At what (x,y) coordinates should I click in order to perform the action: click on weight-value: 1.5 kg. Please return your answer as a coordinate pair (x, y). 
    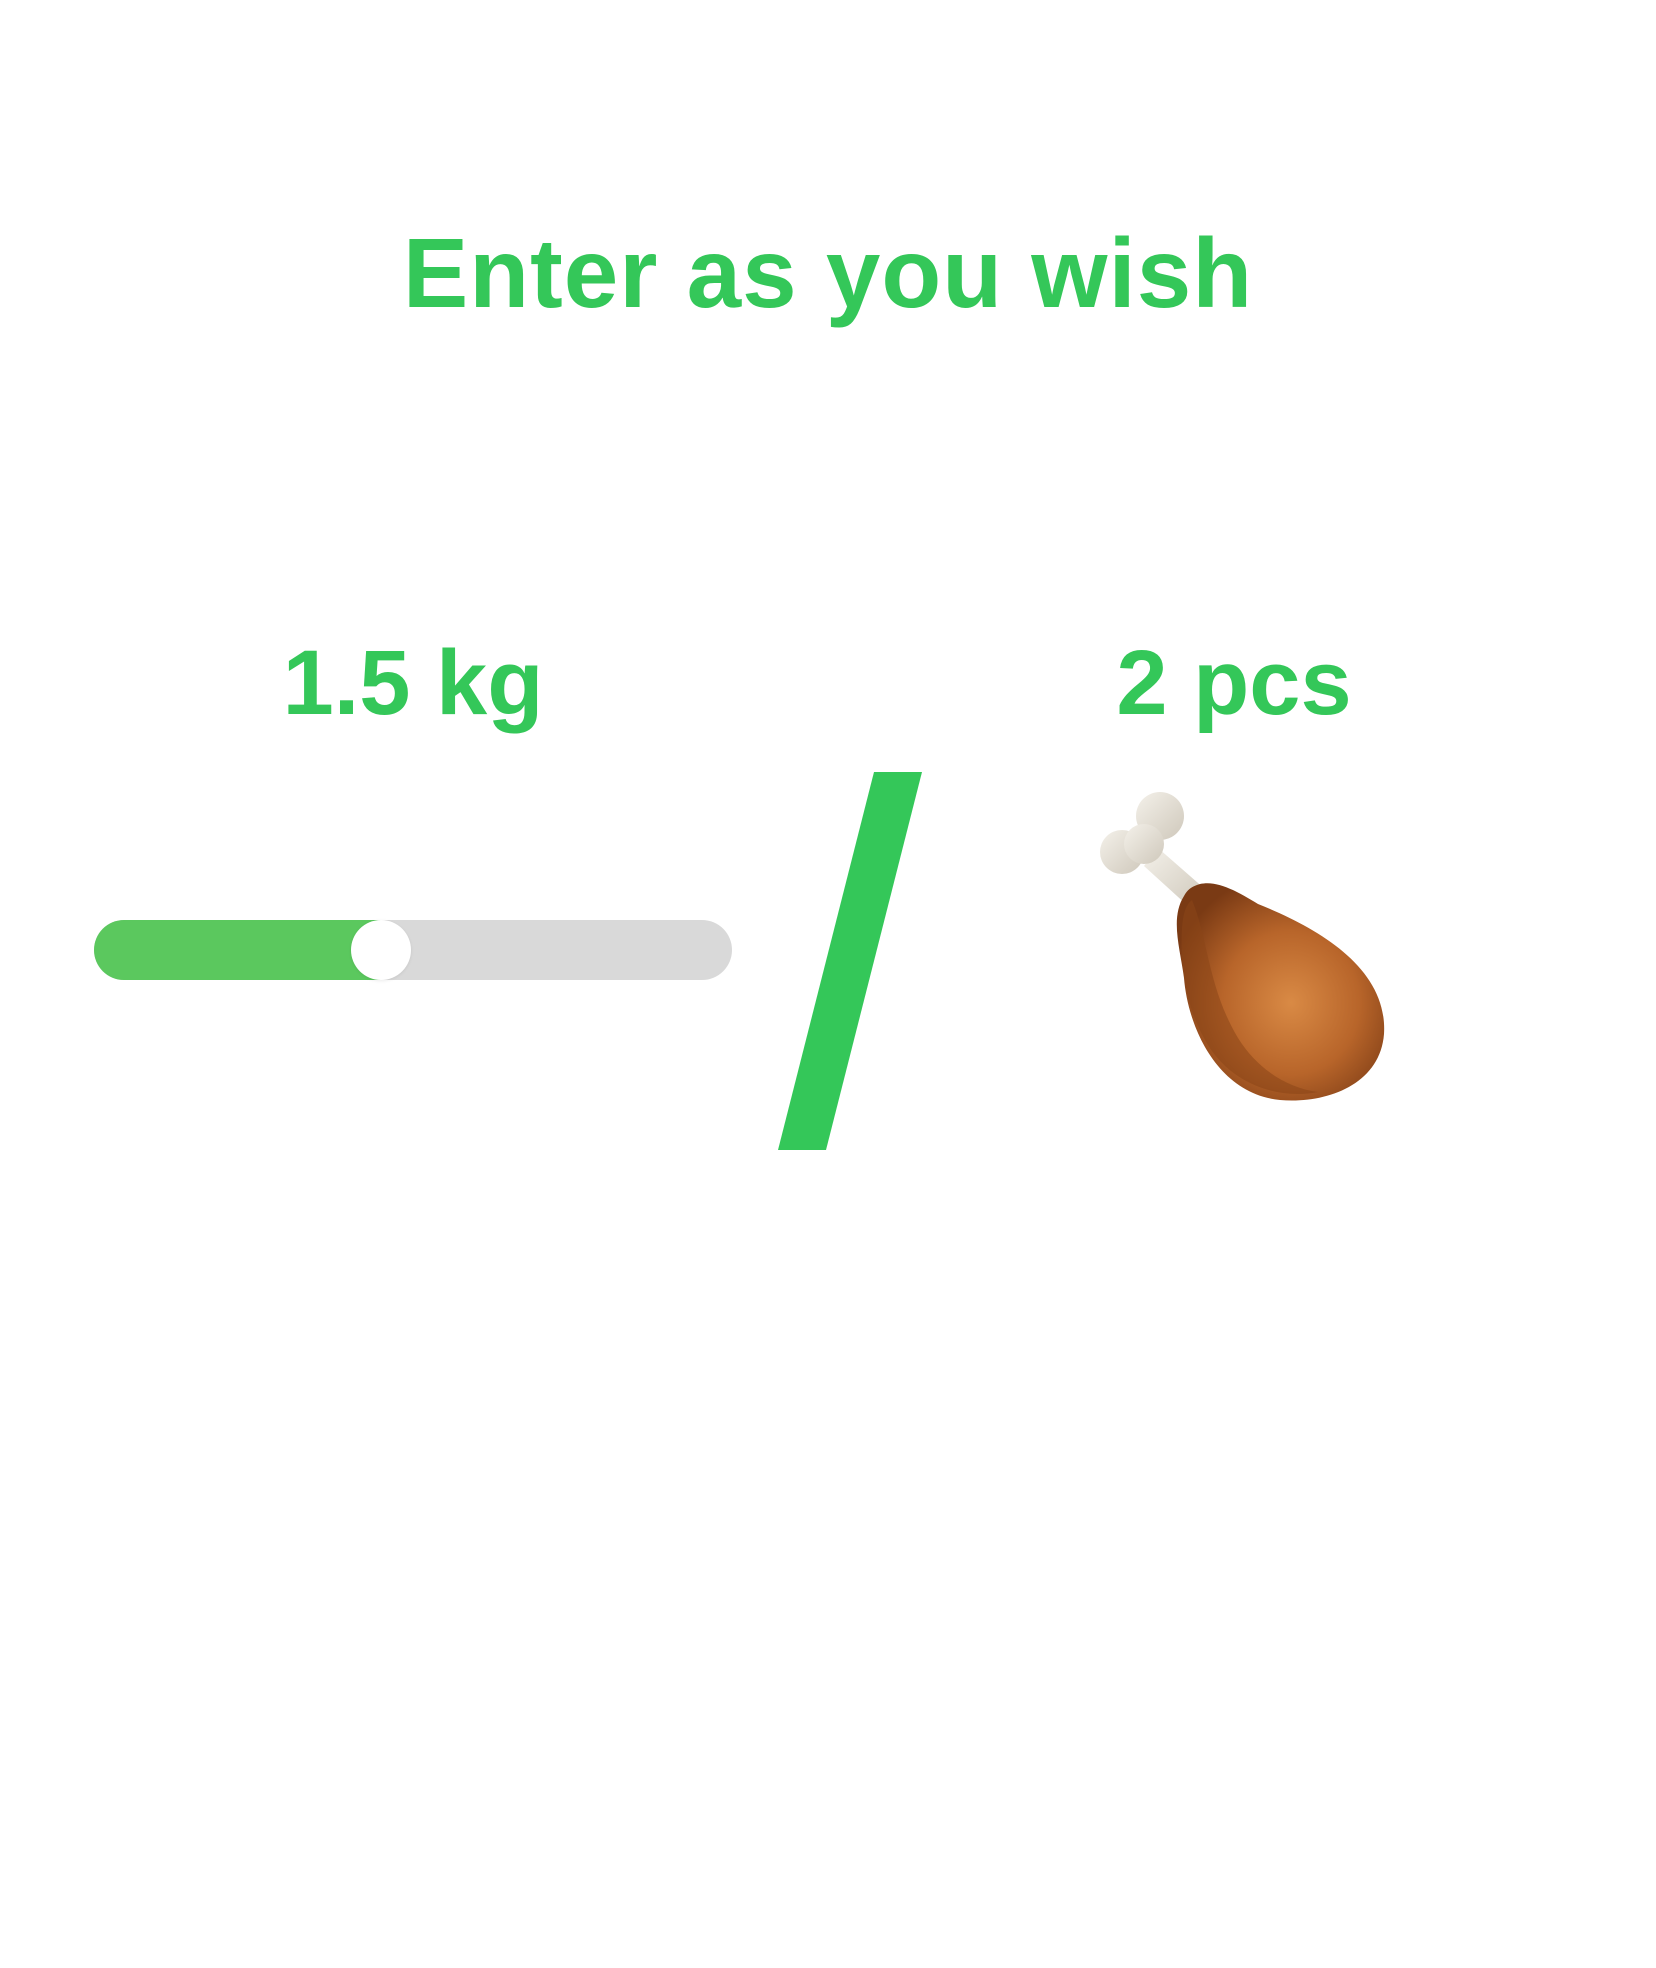
    Looking at the image, I should click on (413, 683).